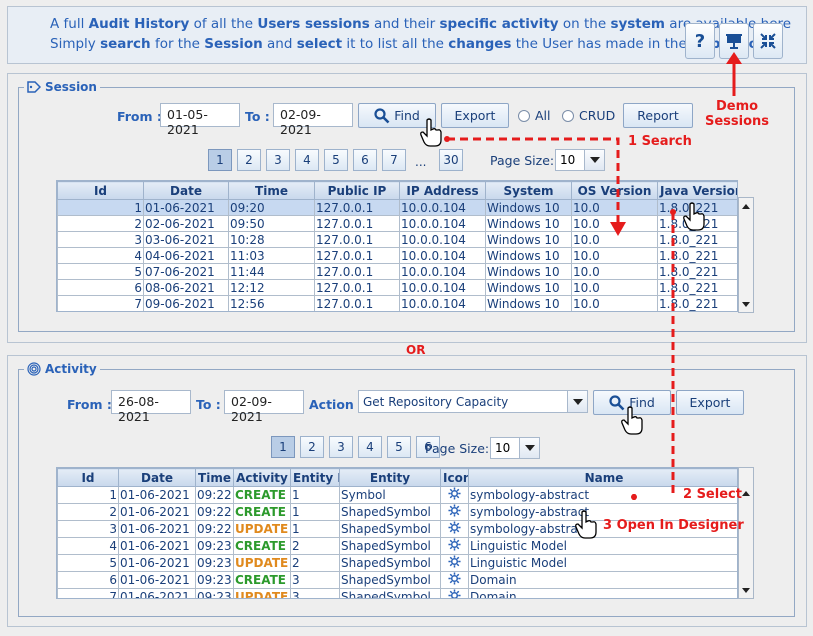 The width and height of the screenshot is (813, 636). What do you see at coordinates (660, 141) in the screenshot?
I see `step1-annotation: 1 Search` at bounding box center [660, 141].